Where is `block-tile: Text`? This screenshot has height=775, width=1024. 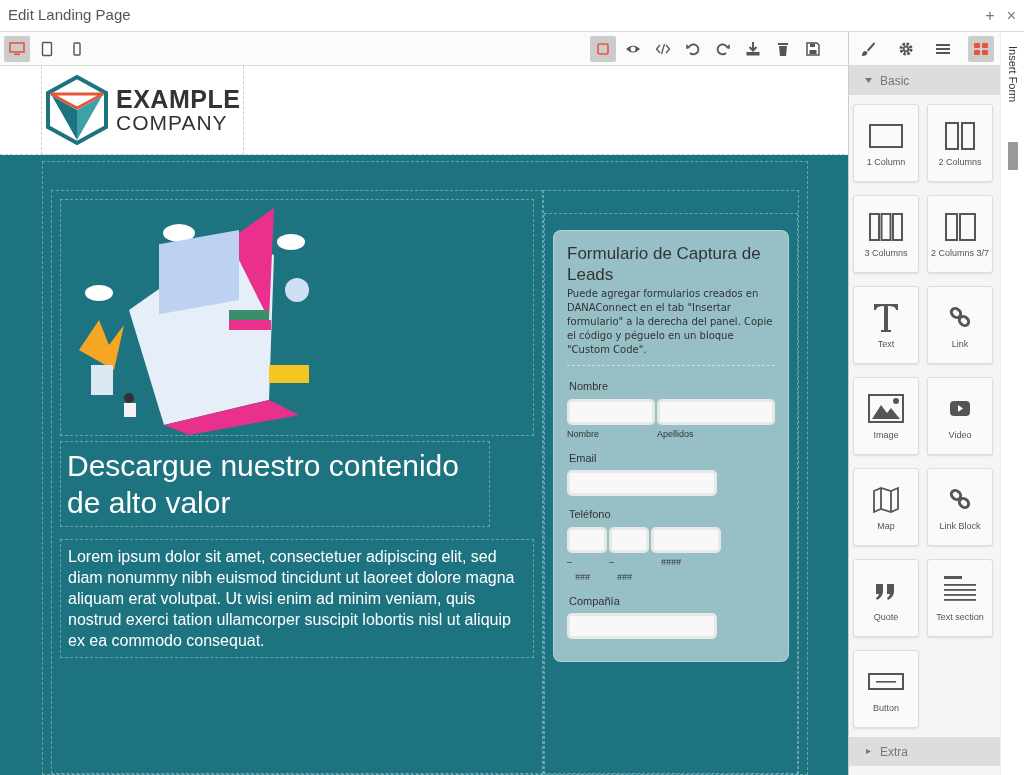
block-tile: Text is located at coordinates (886, 325).